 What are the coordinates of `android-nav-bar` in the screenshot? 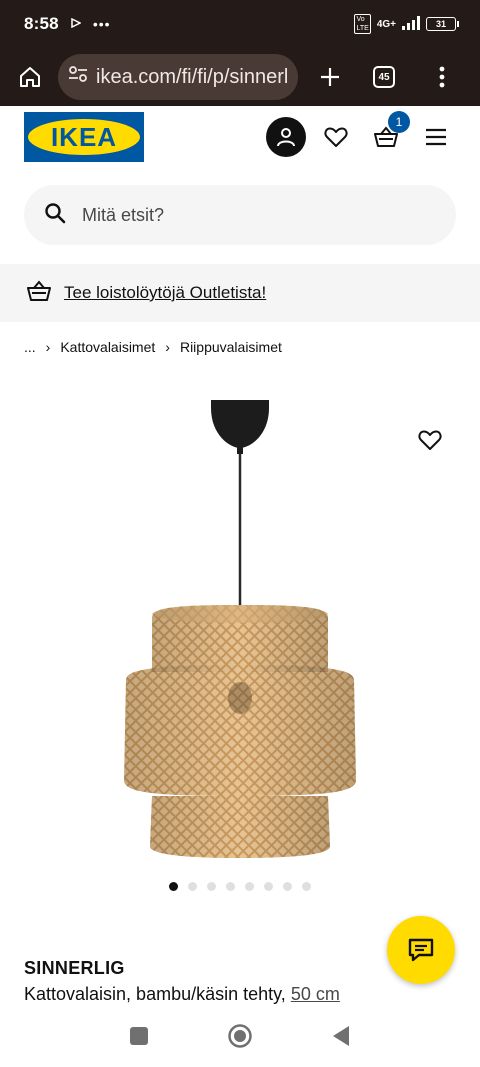 It's located at (240, 1038).